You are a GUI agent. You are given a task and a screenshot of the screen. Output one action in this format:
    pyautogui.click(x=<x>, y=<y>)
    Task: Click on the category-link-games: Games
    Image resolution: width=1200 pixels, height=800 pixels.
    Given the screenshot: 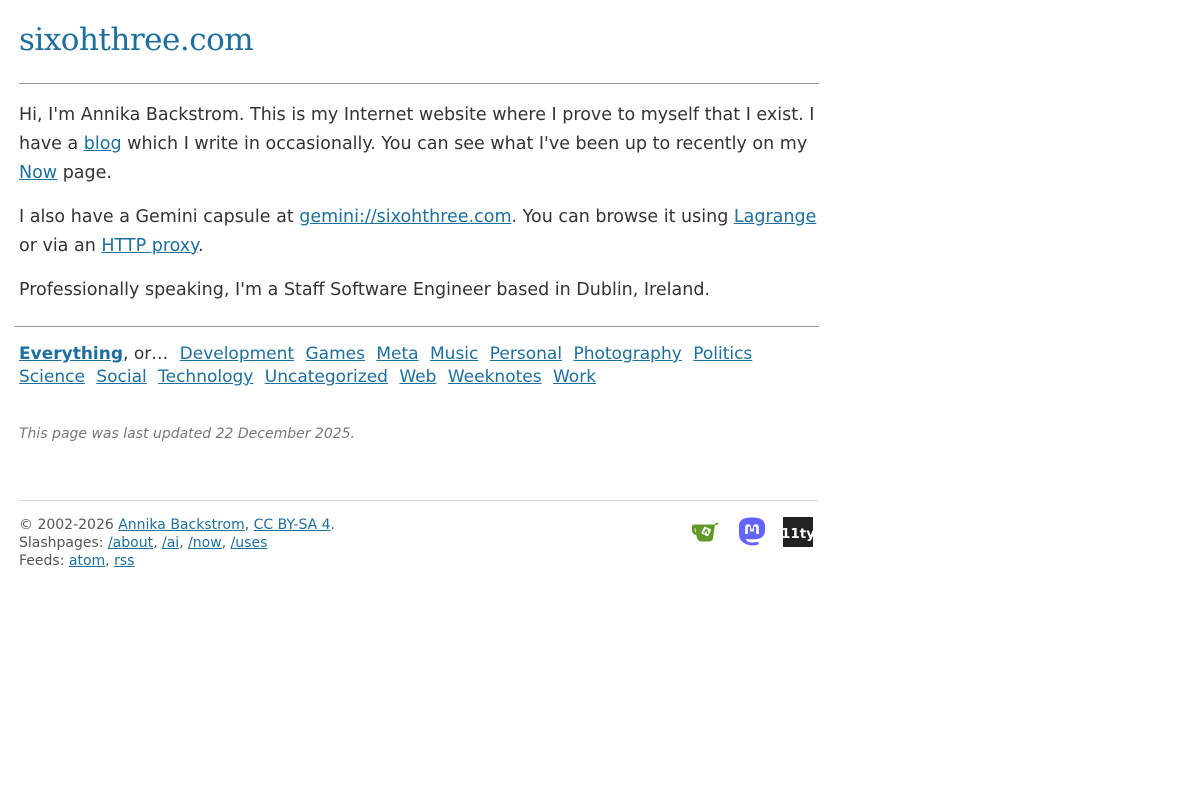 What is the action you would take?
    pyautogui.click(x=335, y=354)
    